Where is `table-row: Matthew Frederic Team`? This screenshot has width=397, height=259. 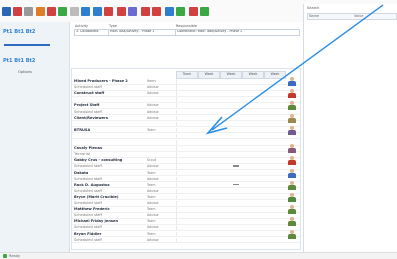
table-row: Matthew Frederic Team is located at coordinates (186, 210).